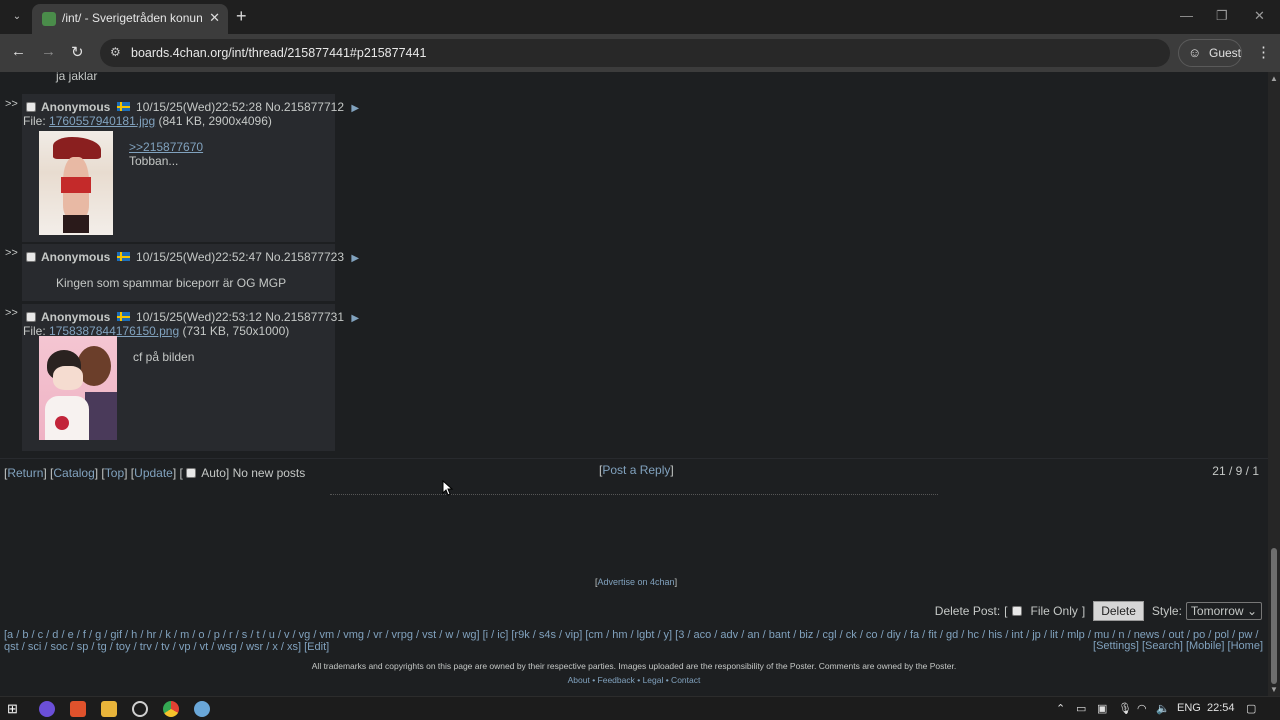 This screenshot has width=1280, height=720. Describe the element at coordinates (269, 473) in the screenshot. I see `update-status: No new posts` at that location.